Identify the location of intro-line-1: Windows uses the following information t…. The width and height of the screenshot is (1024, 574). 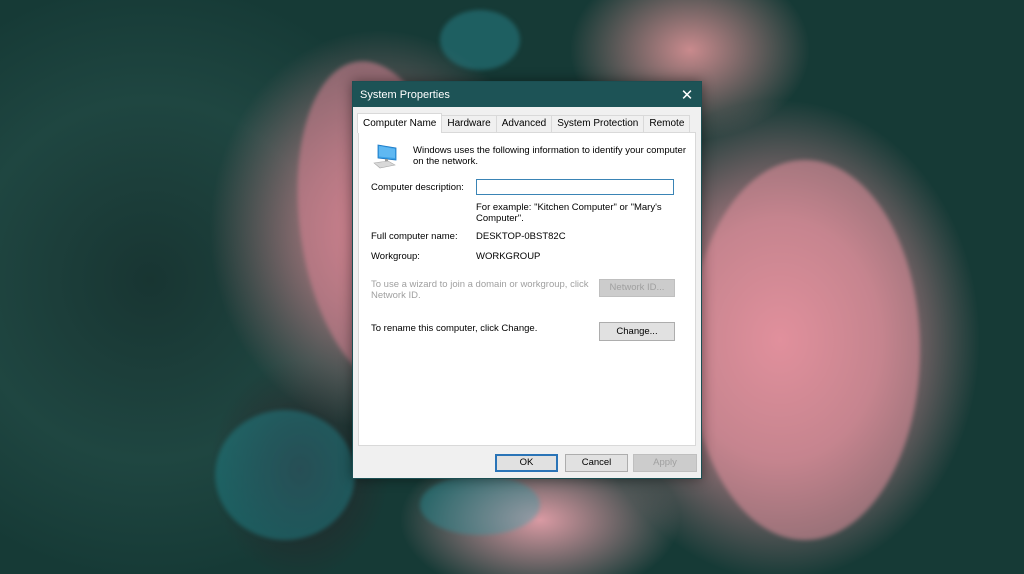
(549, 150).